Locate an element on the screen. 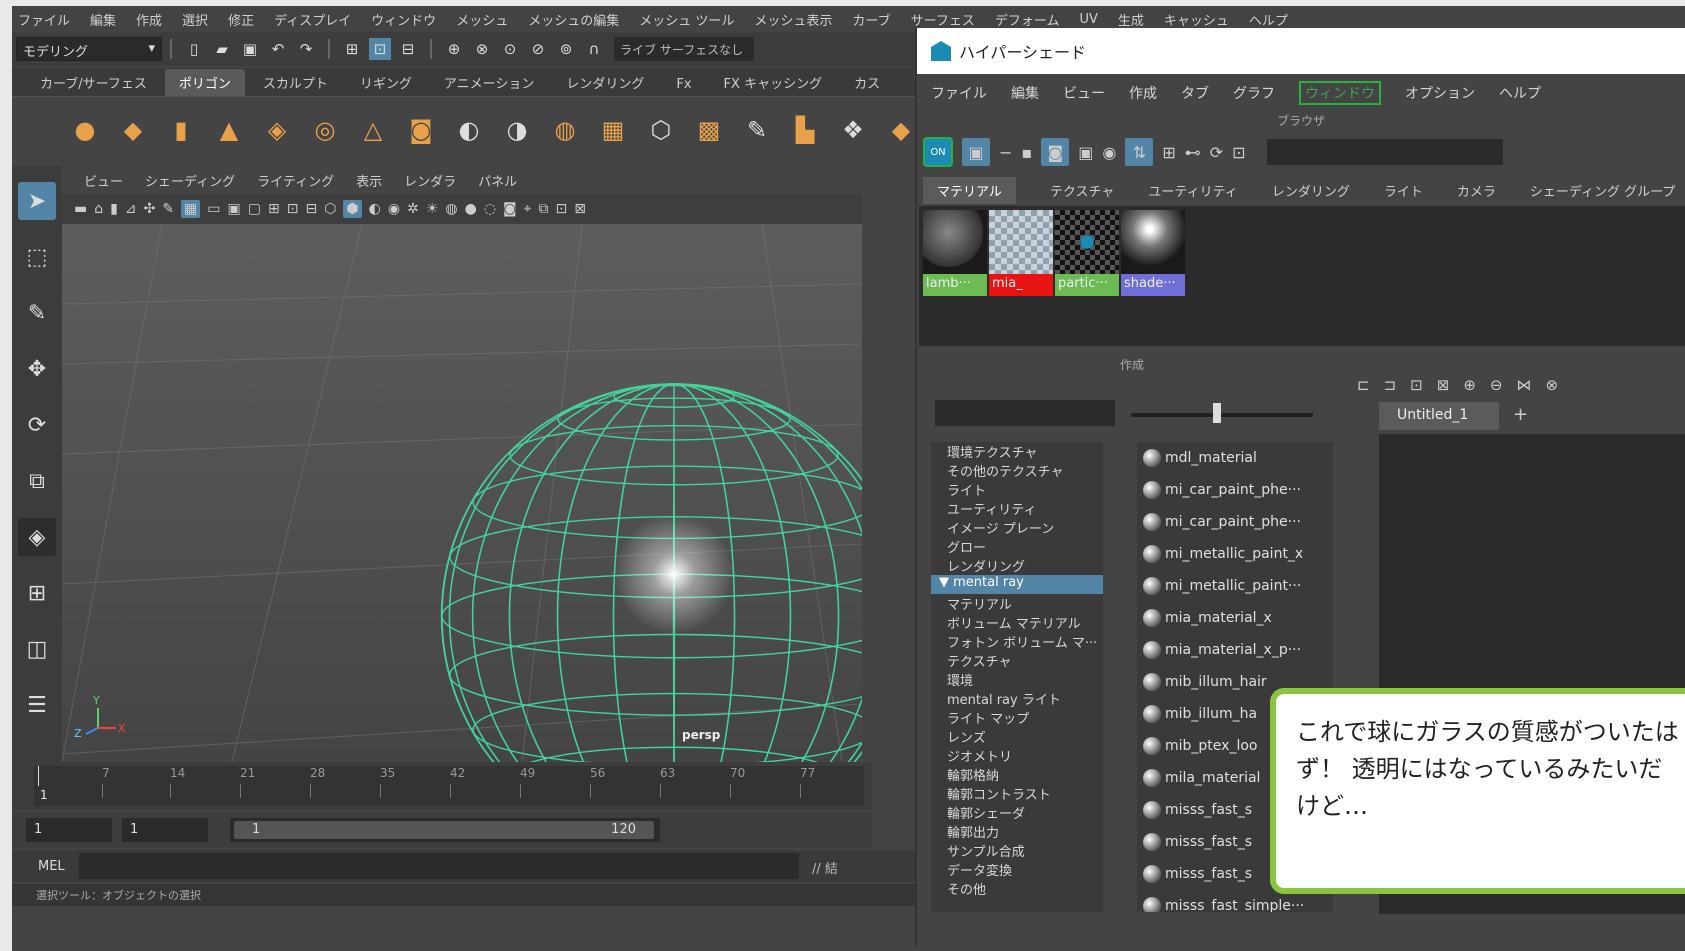 This screenshot has height=951, width=1685. large-icon-size-icon: ▣ is located at coordinates (1085, 152).